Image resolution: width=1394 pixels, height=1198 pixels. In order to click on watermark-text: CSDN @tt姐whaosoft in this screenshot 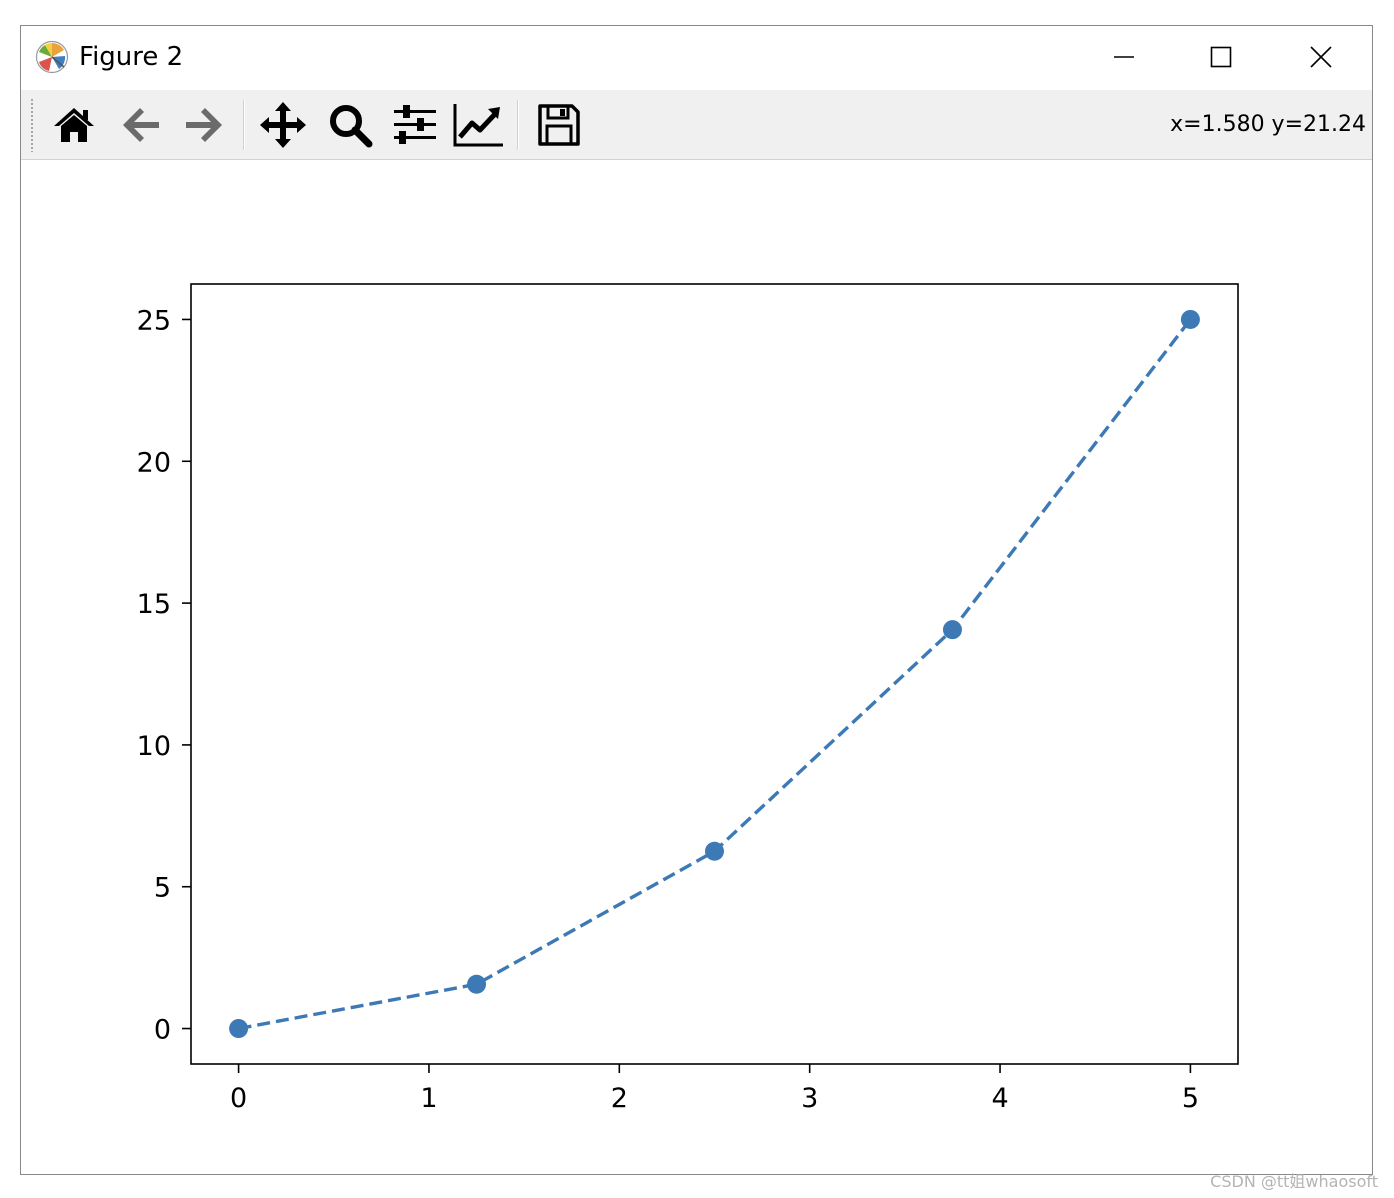, I will do `click(1294, 1181)`.